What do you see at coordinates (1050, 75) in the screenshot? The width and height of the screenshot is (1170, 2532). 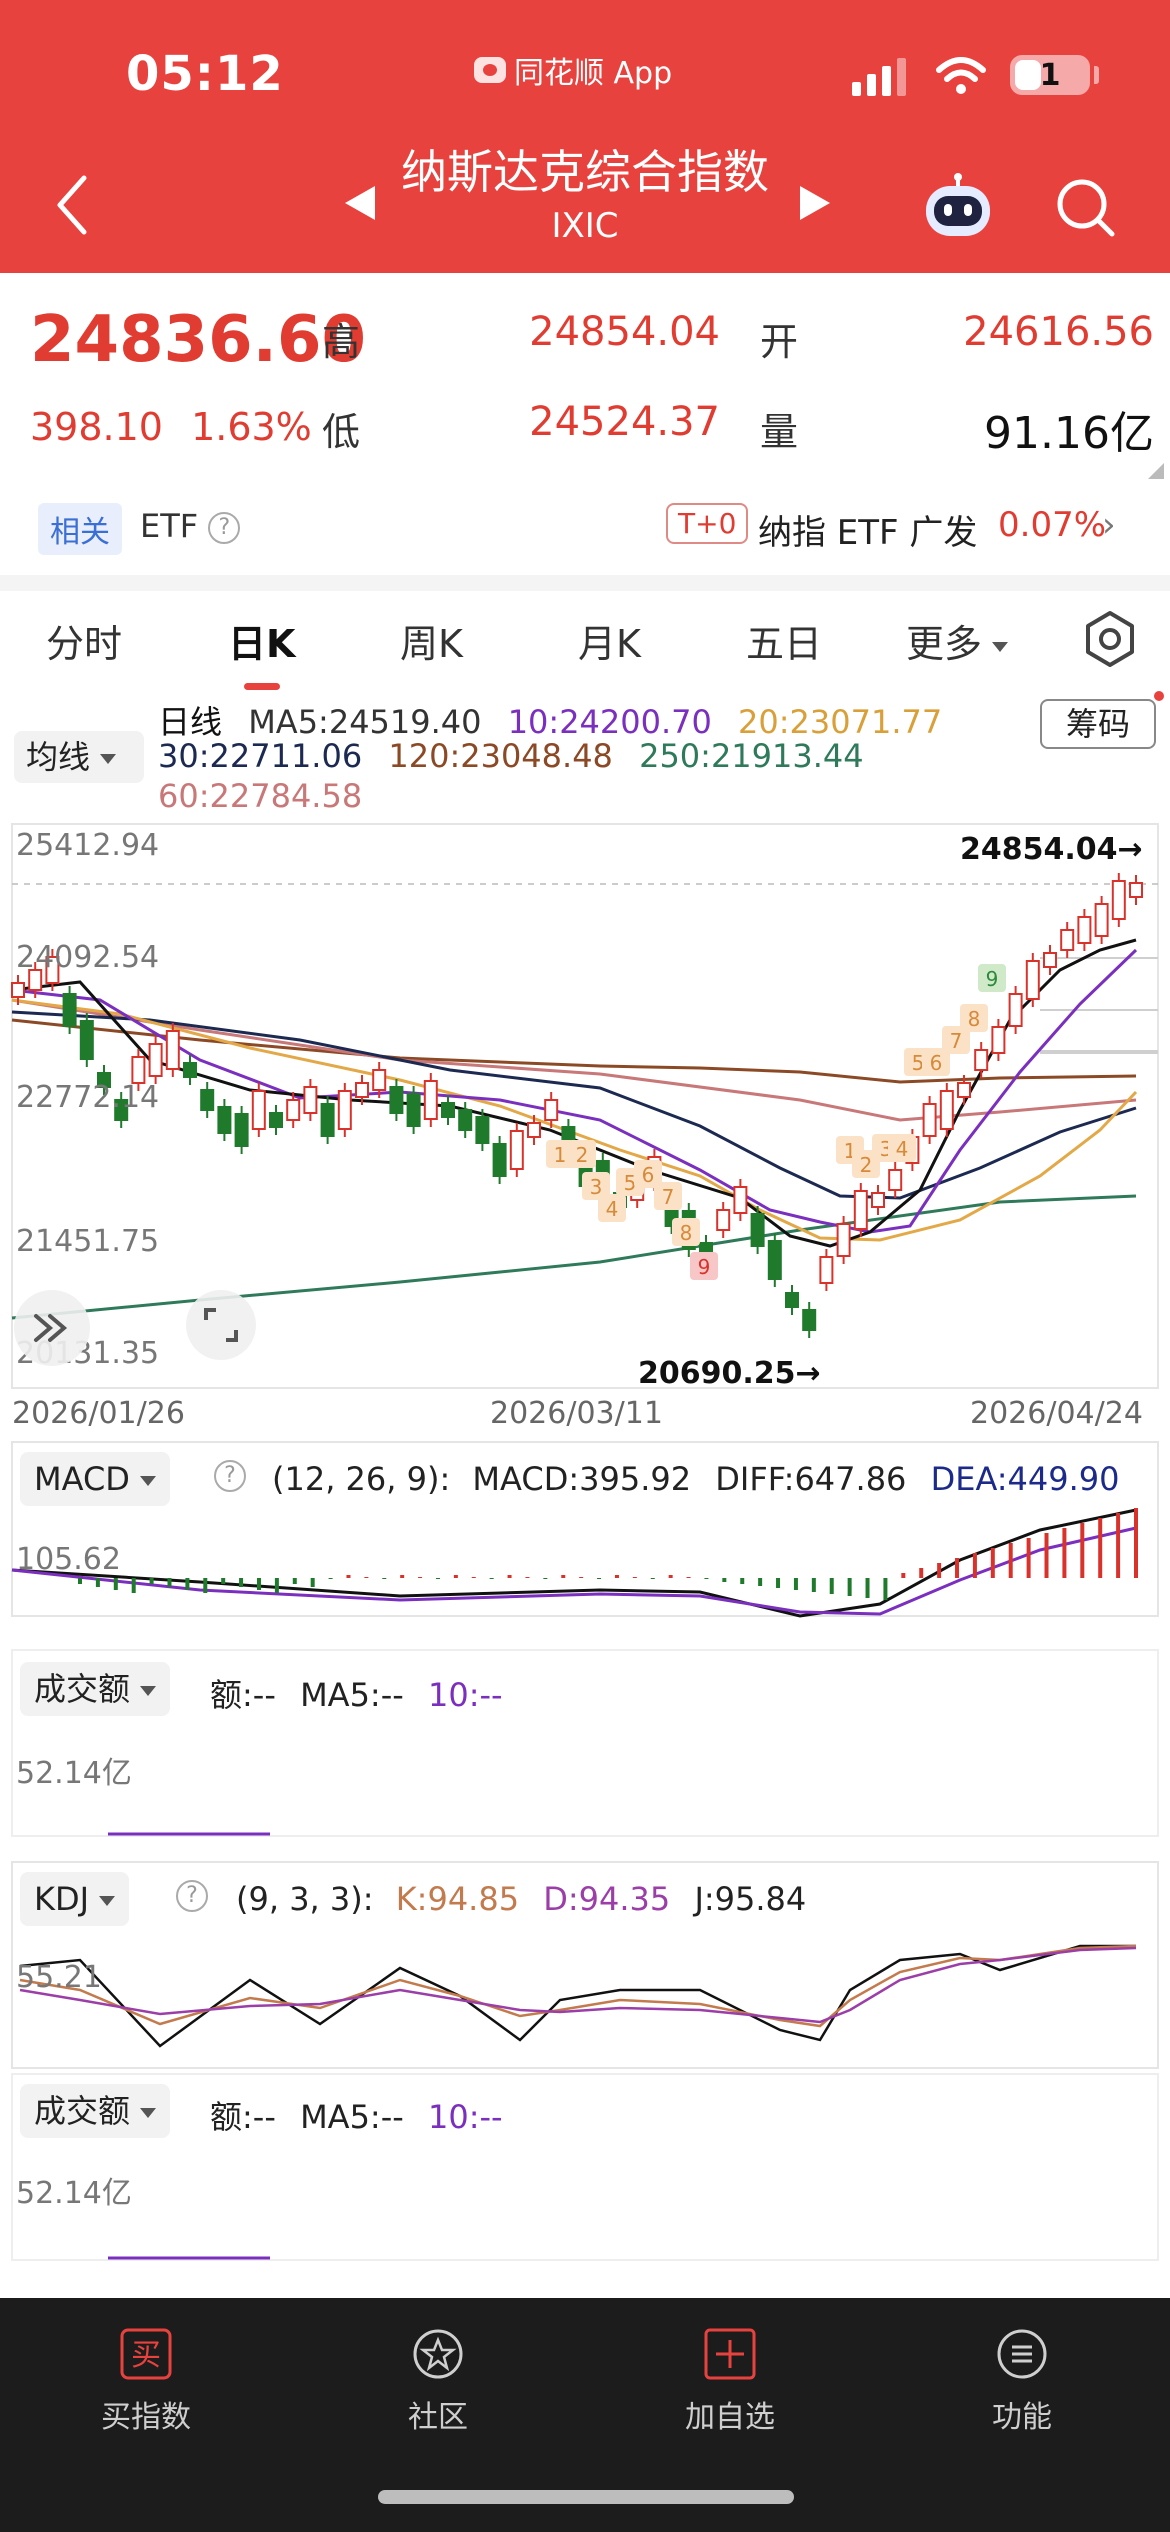 I see `battery-level: 1` at bounding box center [1050, 75].